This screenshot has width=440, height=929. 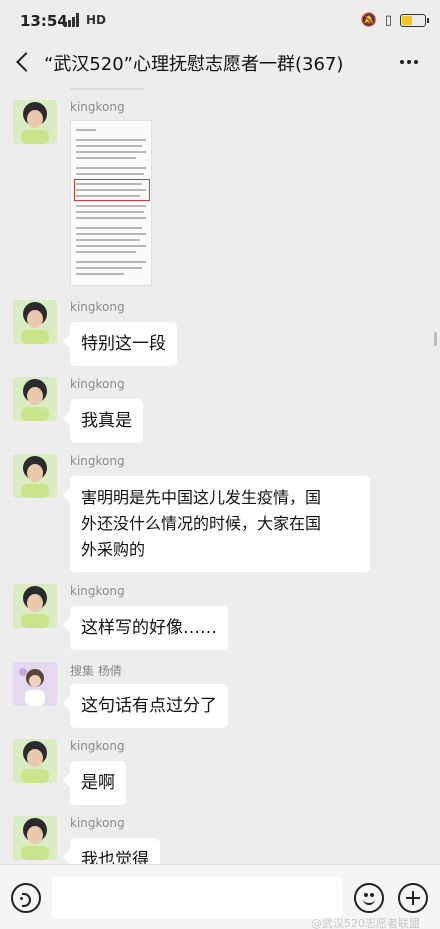 I want to click on input-bar: @武汉520志愿者联盟, so click(x=220, y=896).